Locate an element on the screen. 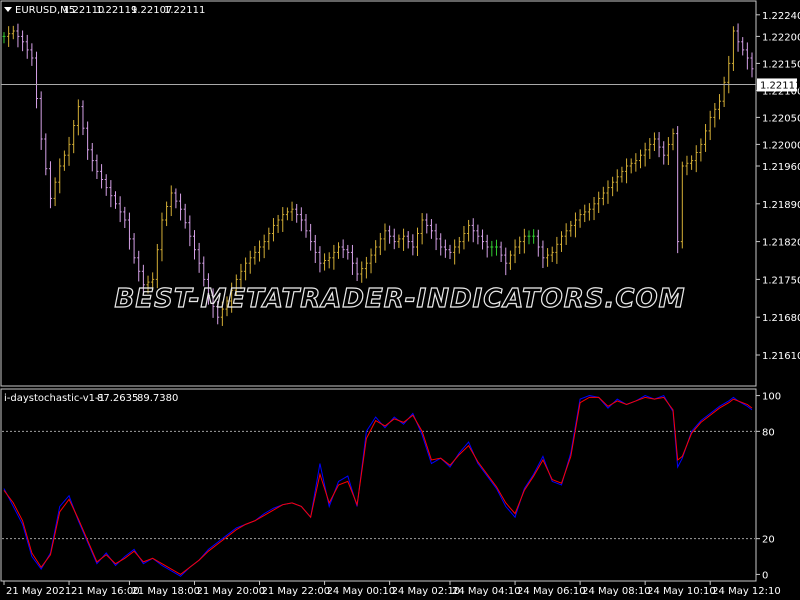  indicator-tick-label: 20 is located at coordinates (768, 540).